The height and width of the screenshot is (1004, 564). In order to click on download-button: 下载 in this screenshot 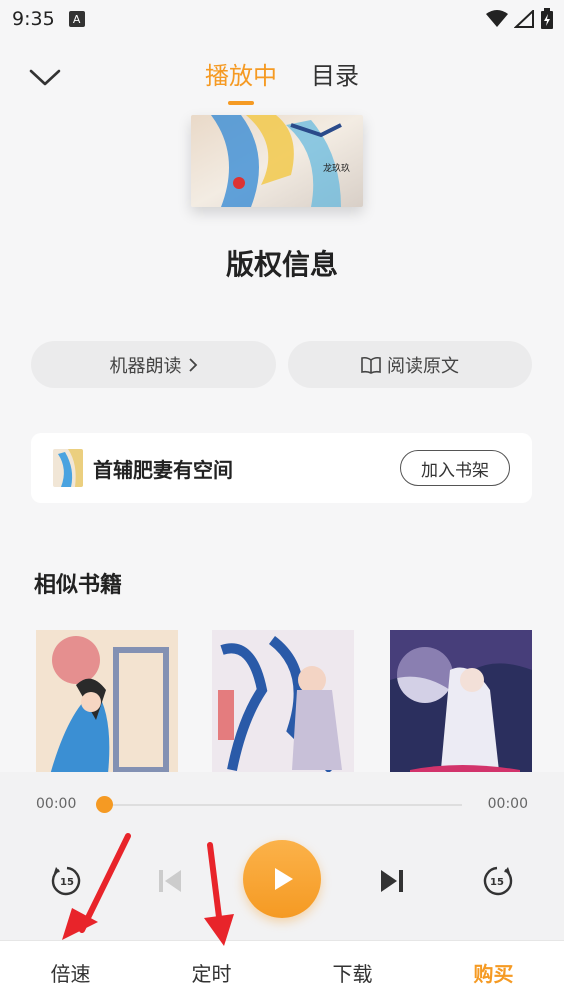, I will do `click(352, 972)`.